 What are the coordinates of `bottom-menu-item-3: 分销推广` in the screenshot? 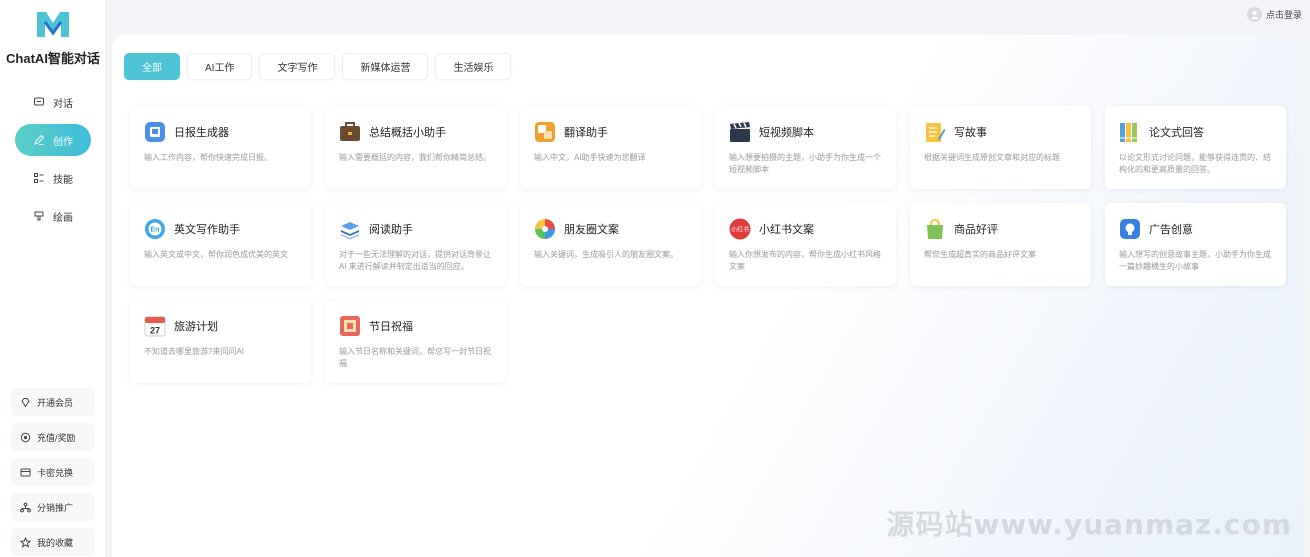 It's located at (53, 507).